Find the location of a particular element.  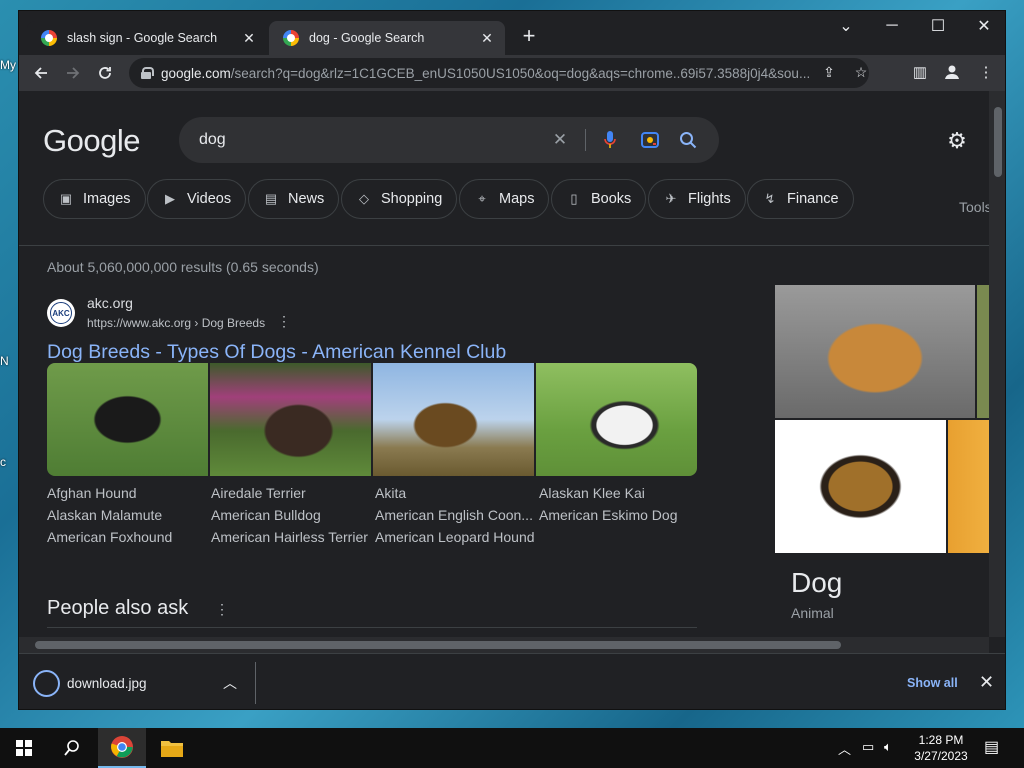

breed-link: American Bulldog is located at coordinates (266, 515).